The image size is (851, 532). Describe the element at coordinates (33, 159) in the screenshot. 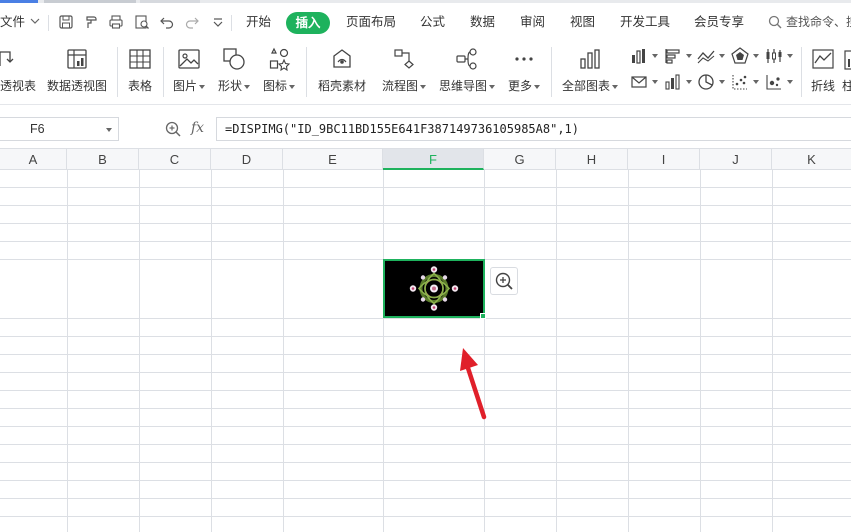

I see `column-header-a: A` at that location.